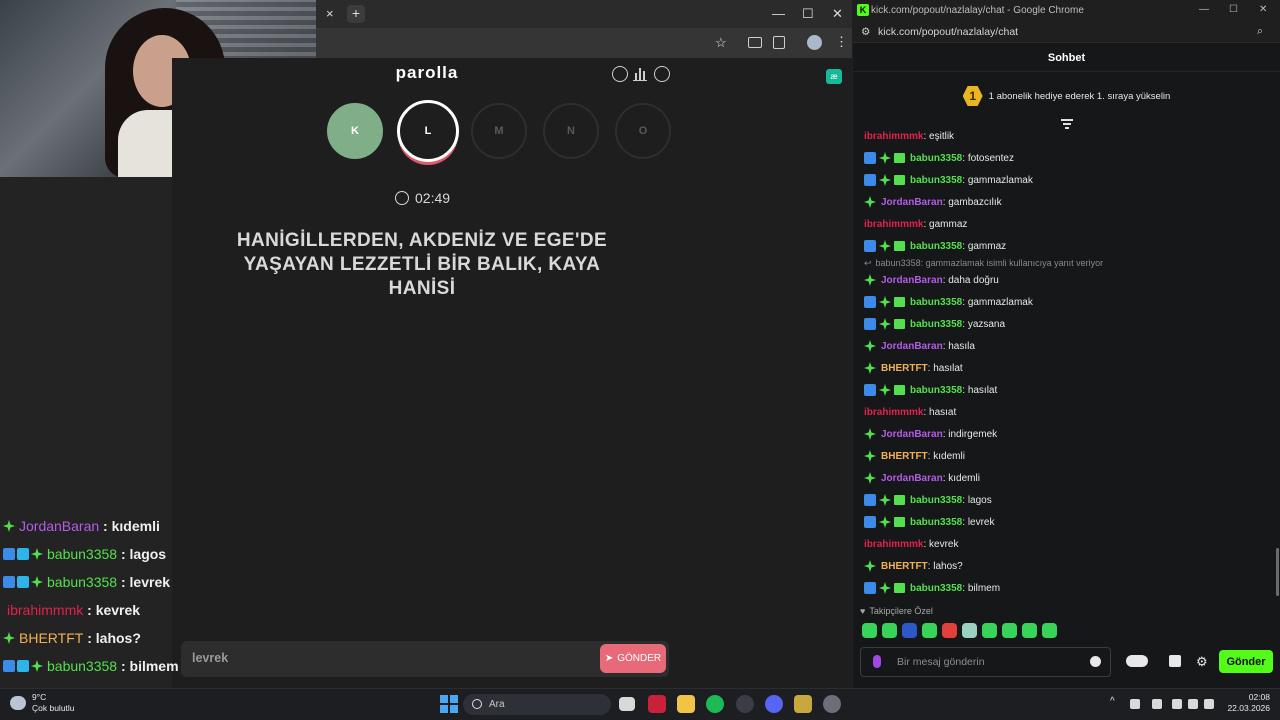 The height and width of the screenshot is (720, 1280). I want to click on chat-message: JordanBaran: daha doğru, so click(1064, 280).